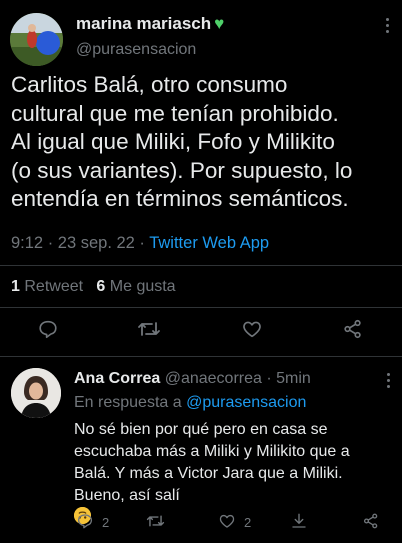  Describe the element at coordinates (388, 380) in the screenshot. I see `reply-more-options-icon` at that location.